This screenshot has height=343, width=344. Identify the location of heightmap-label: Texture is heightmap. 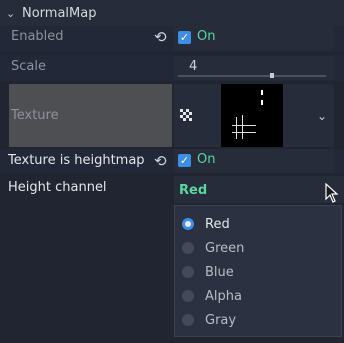
(76, 160).